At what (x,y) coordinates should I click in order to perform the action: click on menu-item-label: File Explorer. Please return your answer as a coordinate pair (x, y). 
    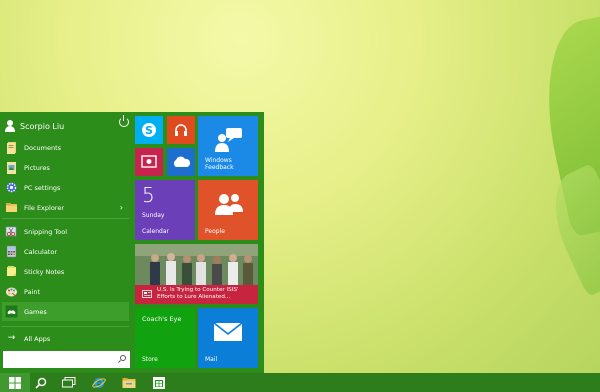
    Looking at the image, I should click on (44, 207).